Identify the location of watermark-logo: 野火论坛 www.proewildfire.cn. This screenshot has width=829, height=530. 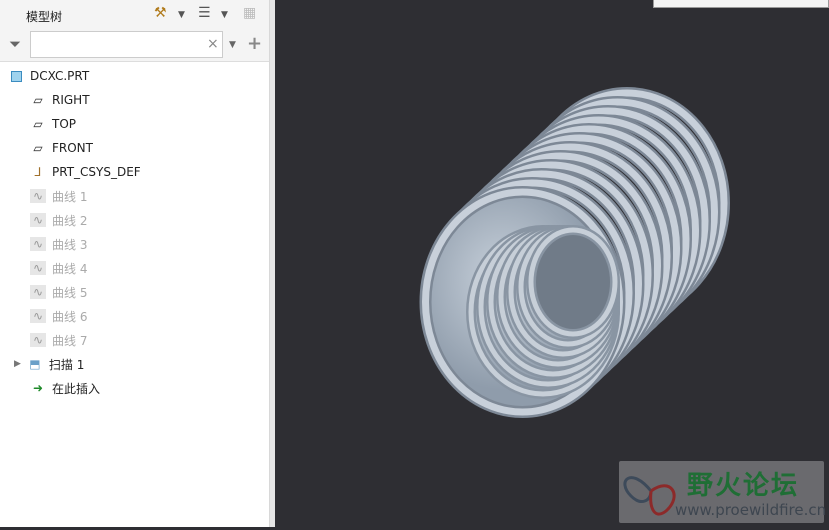
(723, 492).